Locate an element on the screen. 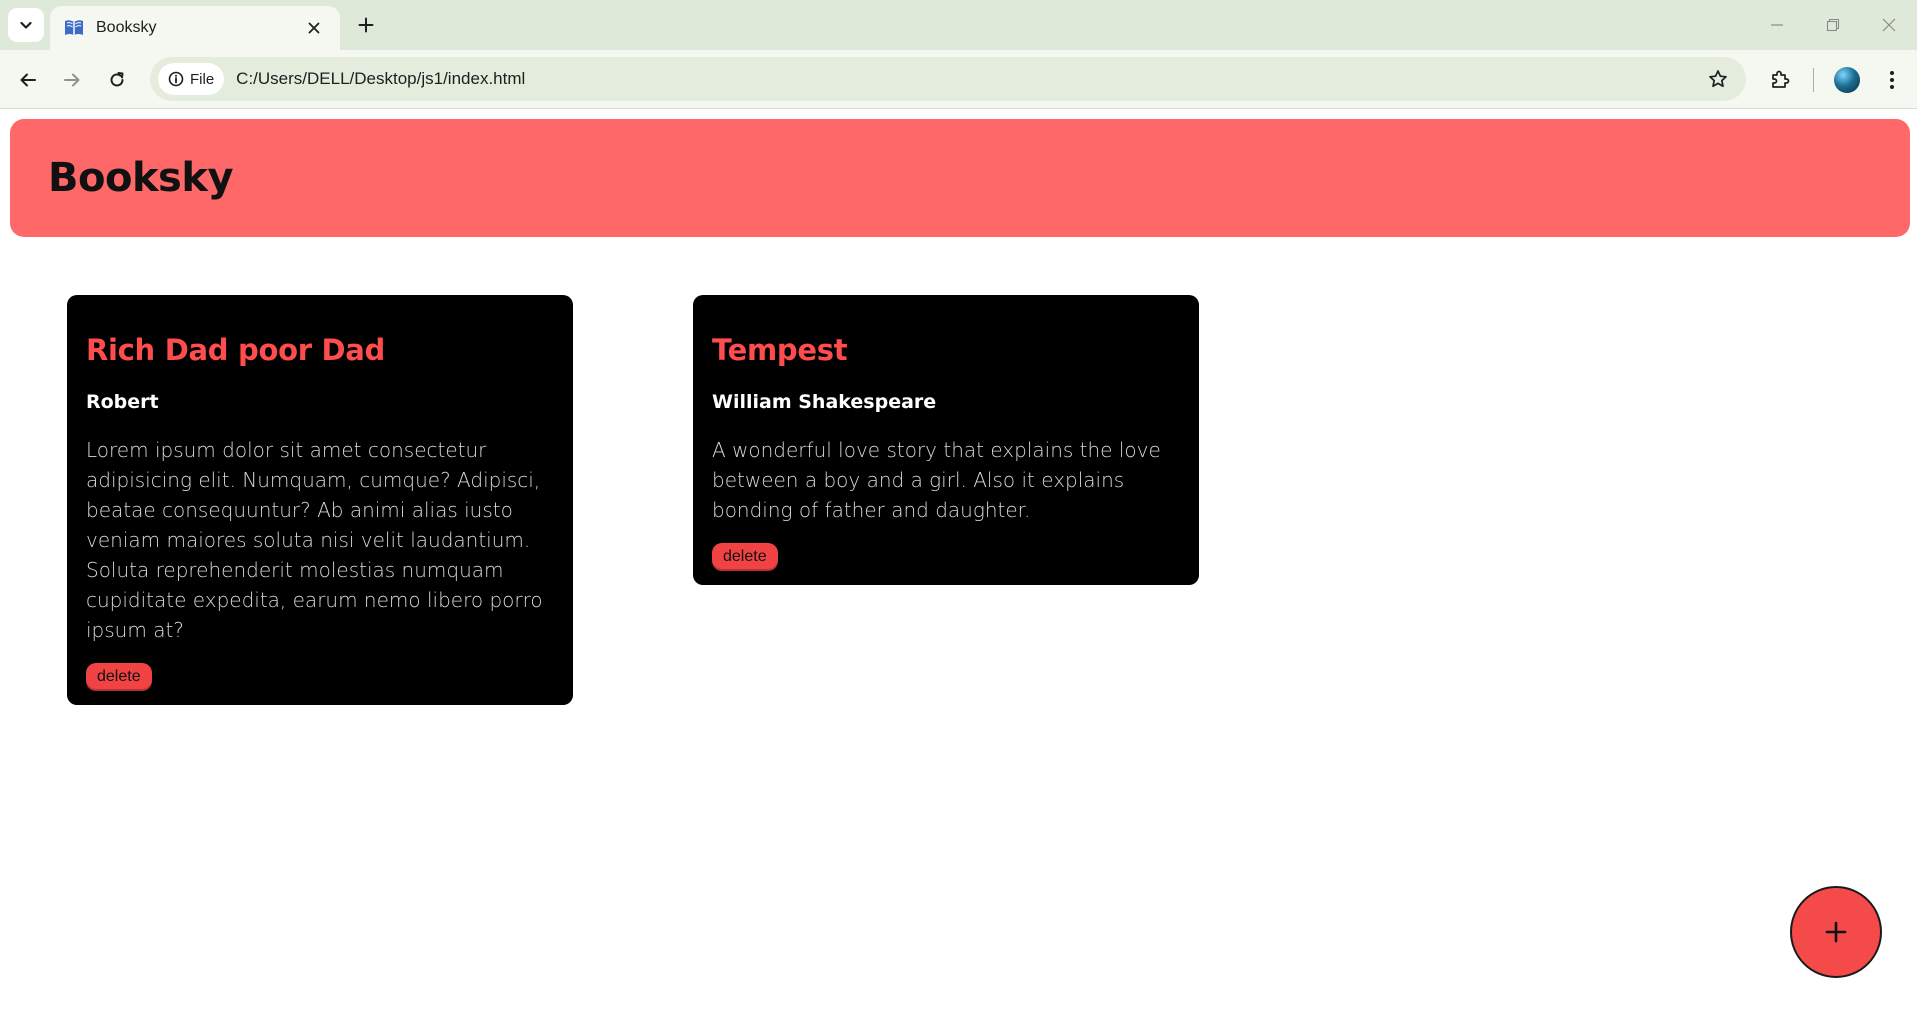  reload-icon is located at coordinates (117, 79).